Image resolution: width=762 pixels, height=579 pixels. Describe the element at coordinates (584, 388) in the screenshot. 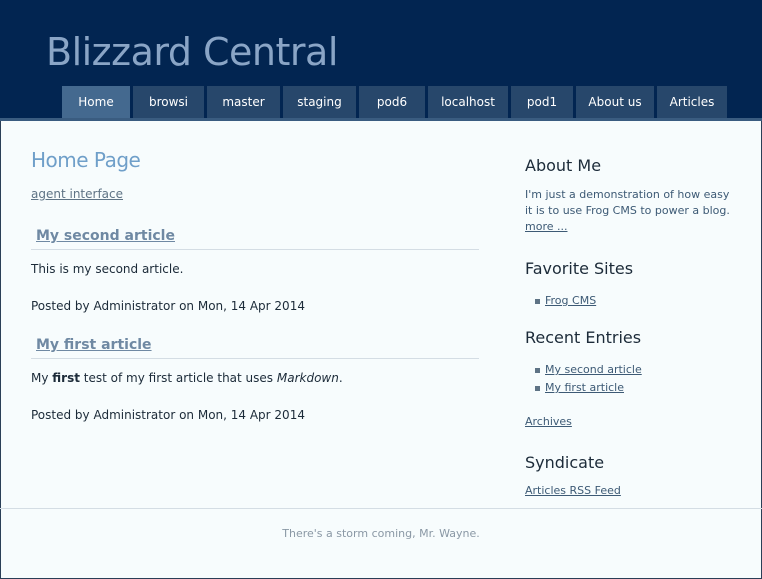

I see `recent-entry-link: My first article` at that location.